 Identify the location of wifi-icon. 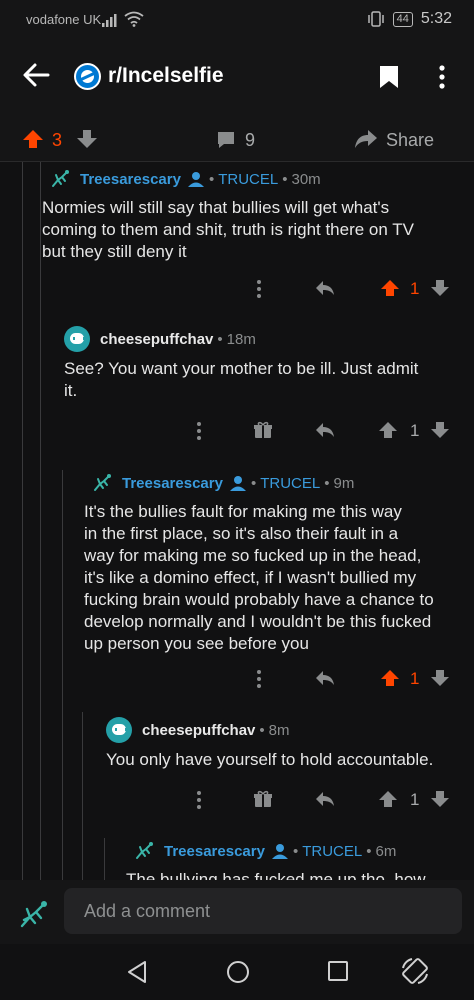
(134, 19).